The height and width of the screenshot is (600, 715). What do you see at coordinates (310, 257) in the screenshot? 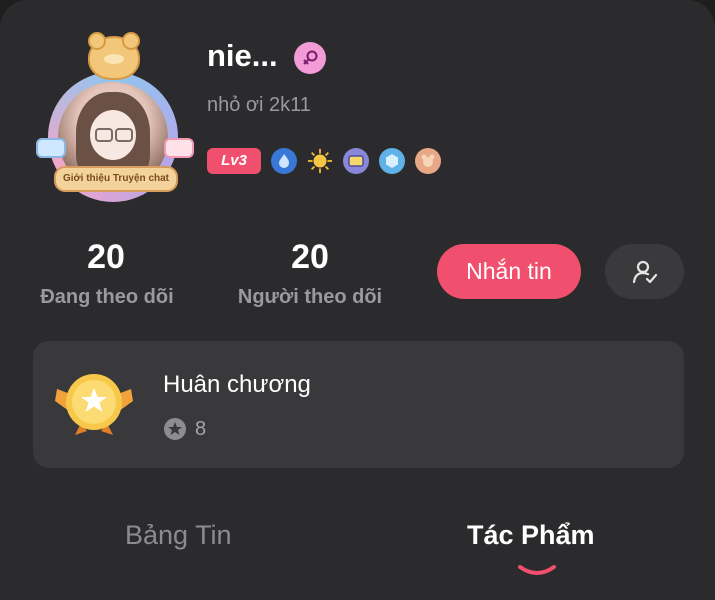
I see `followers-count: 20` at bounding box center [310, 257].